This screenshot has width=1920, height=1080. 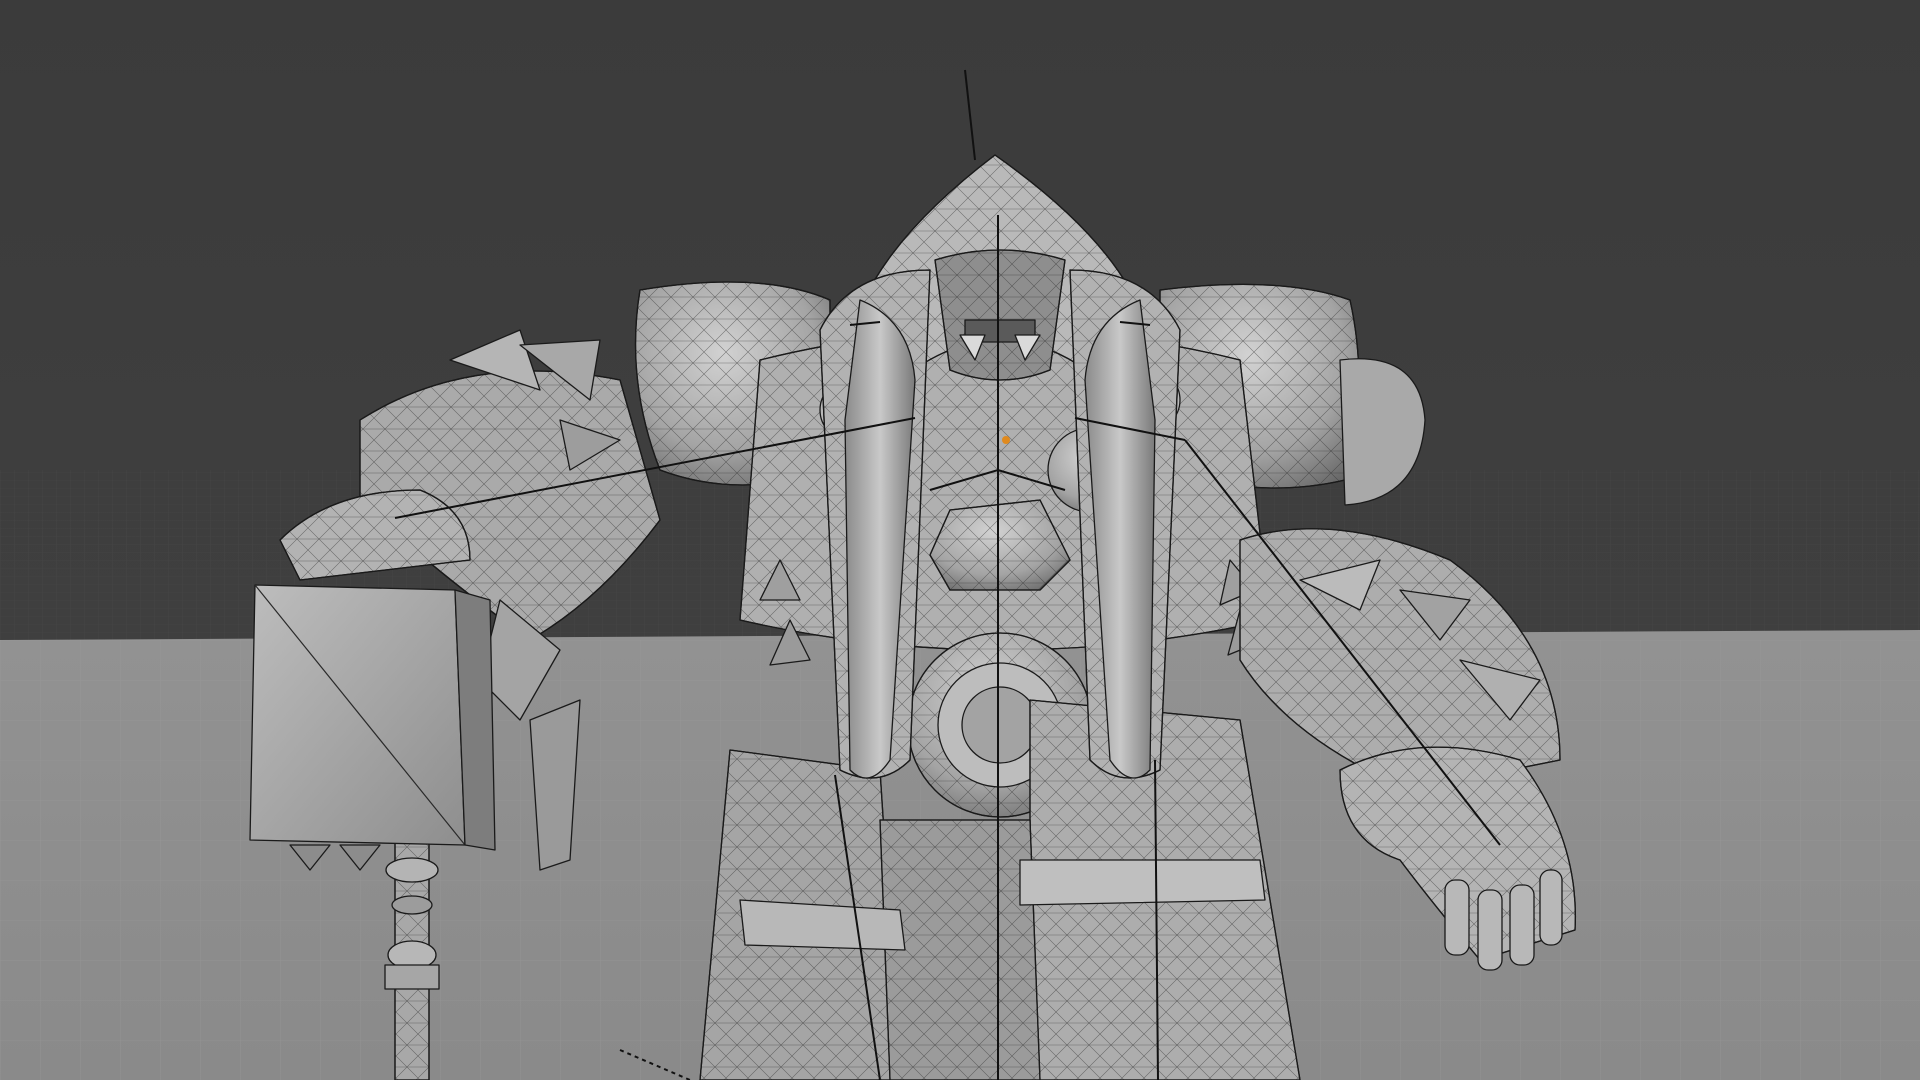 What do you see at coordinates (1006, 440) in the screenshot?
I see `object-origin-dot` at bounding box center [1006, 440].